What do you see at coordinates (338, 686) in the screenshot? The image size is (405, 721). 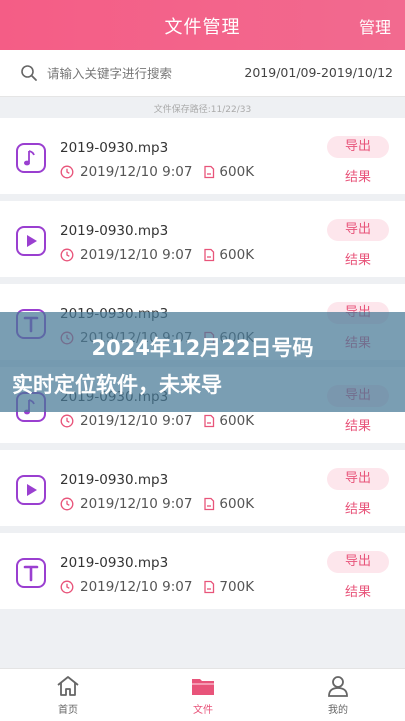 I see `user-icon` at bounding box center [338, 686].